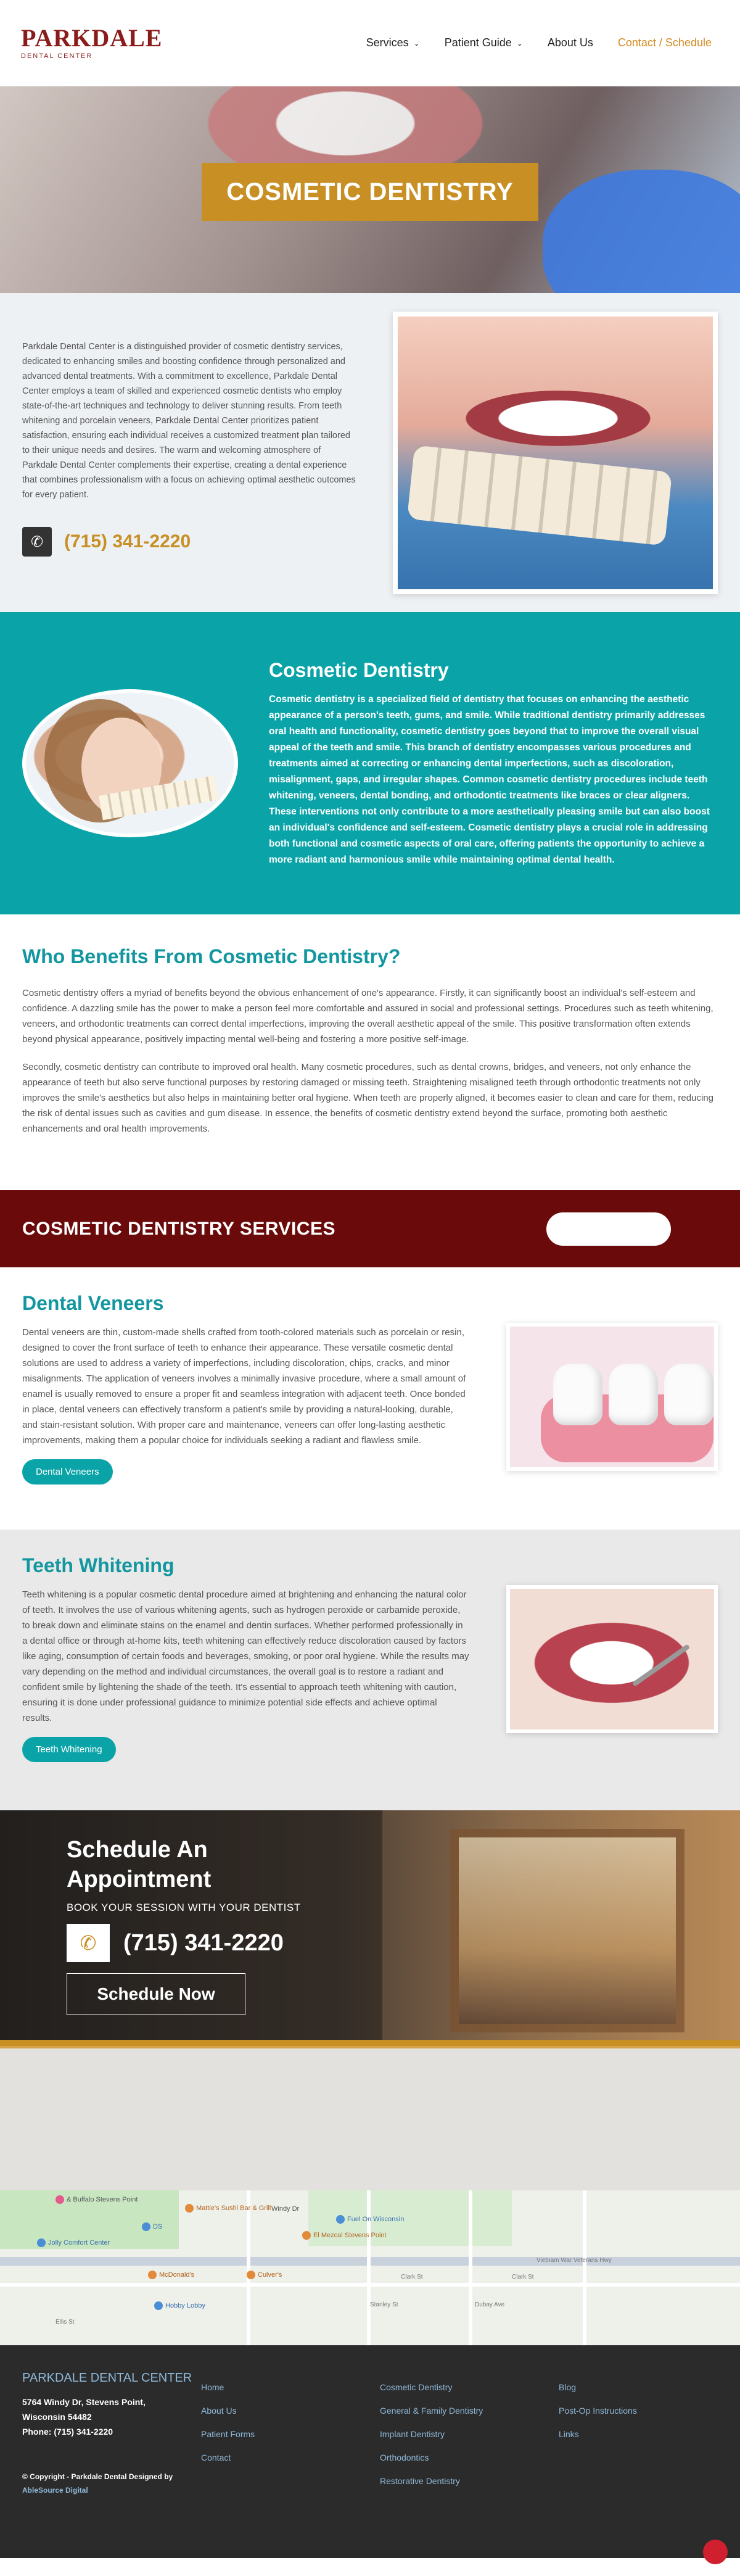 Image resolution: width=740 pixels, height=2576 pixels. I want to click on map-poi: DS, so click(152, 2226).